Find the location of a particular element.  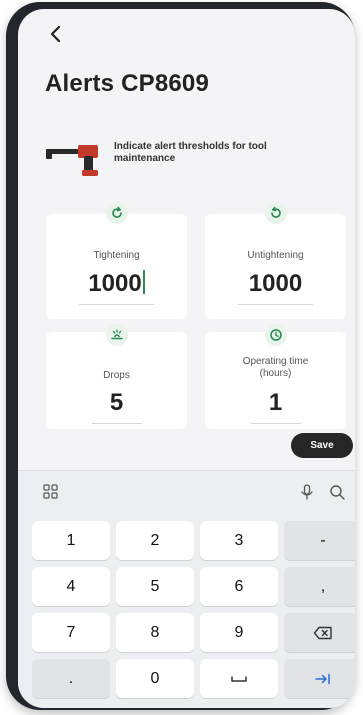

tightening-card: Tightening 1000 is located at coordinates (116, 260).